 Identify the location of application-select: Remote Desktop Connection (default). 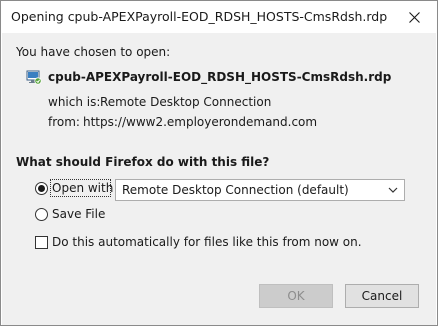
(260, 190).